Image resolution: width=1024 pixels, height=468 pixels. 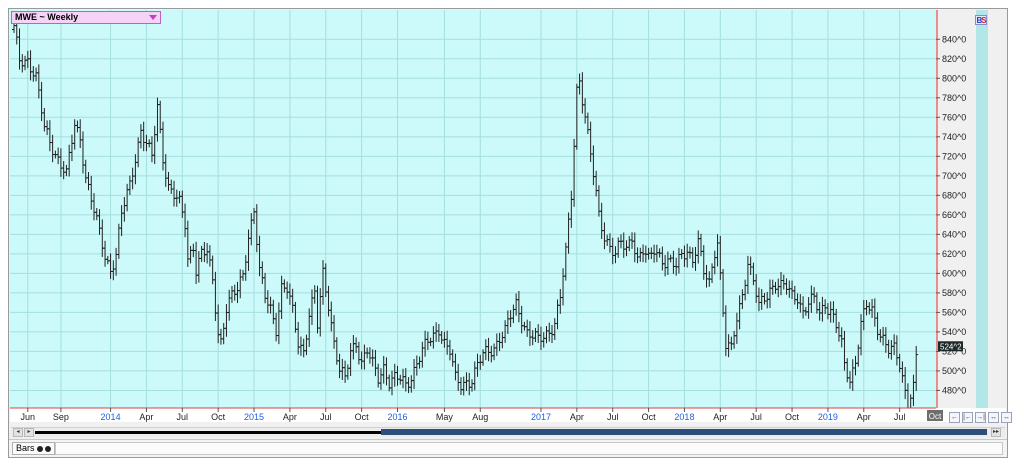 What do you see at coordinates (684, 417) in the screenshot?
I see `x-tick-label: 2018` at bounding box center [684, 417].